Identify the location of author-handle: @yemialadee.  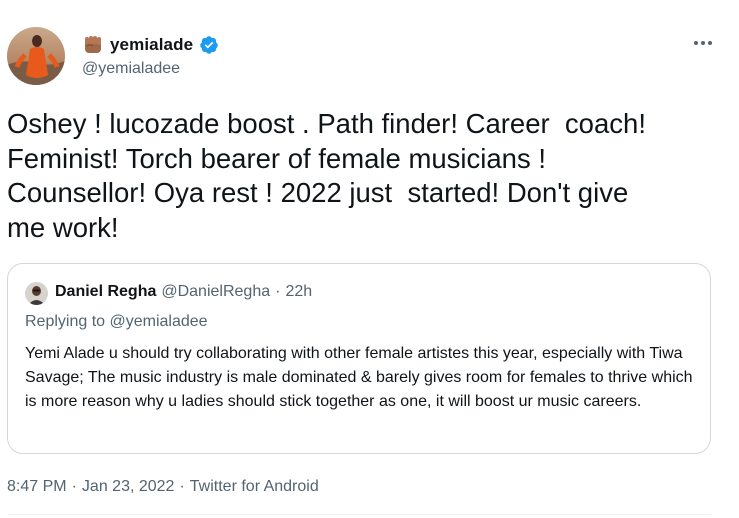
(131, 69).